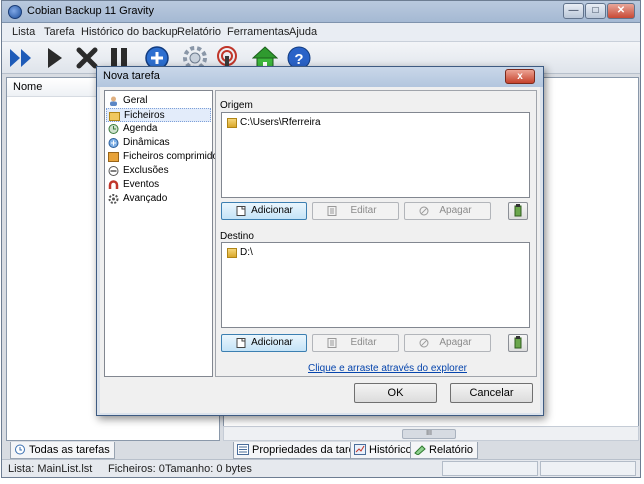 The image size is (644, 484). I want to click on tab-all-tasks: Todas as tarefas, so click(62, 450).